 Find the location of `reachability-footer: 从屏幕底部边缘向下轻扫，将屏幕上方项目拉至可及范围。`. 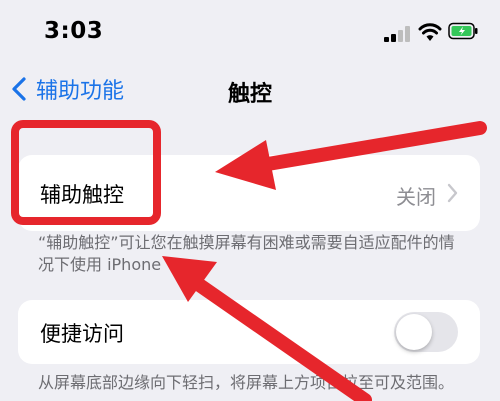

reachability-footer: 从屏幕底部边缘向下轻扫，将屏幕上方项目拉至可及范围。 is located at coordinates (246, 382).